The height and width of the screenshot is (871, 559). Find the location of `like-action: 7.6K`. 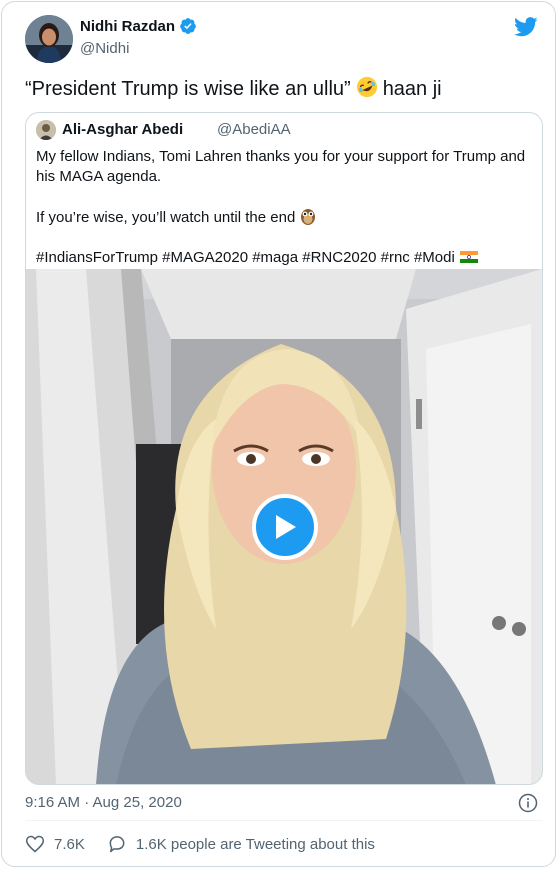

like-action: 7.6K is located at coordinates (55, 844).